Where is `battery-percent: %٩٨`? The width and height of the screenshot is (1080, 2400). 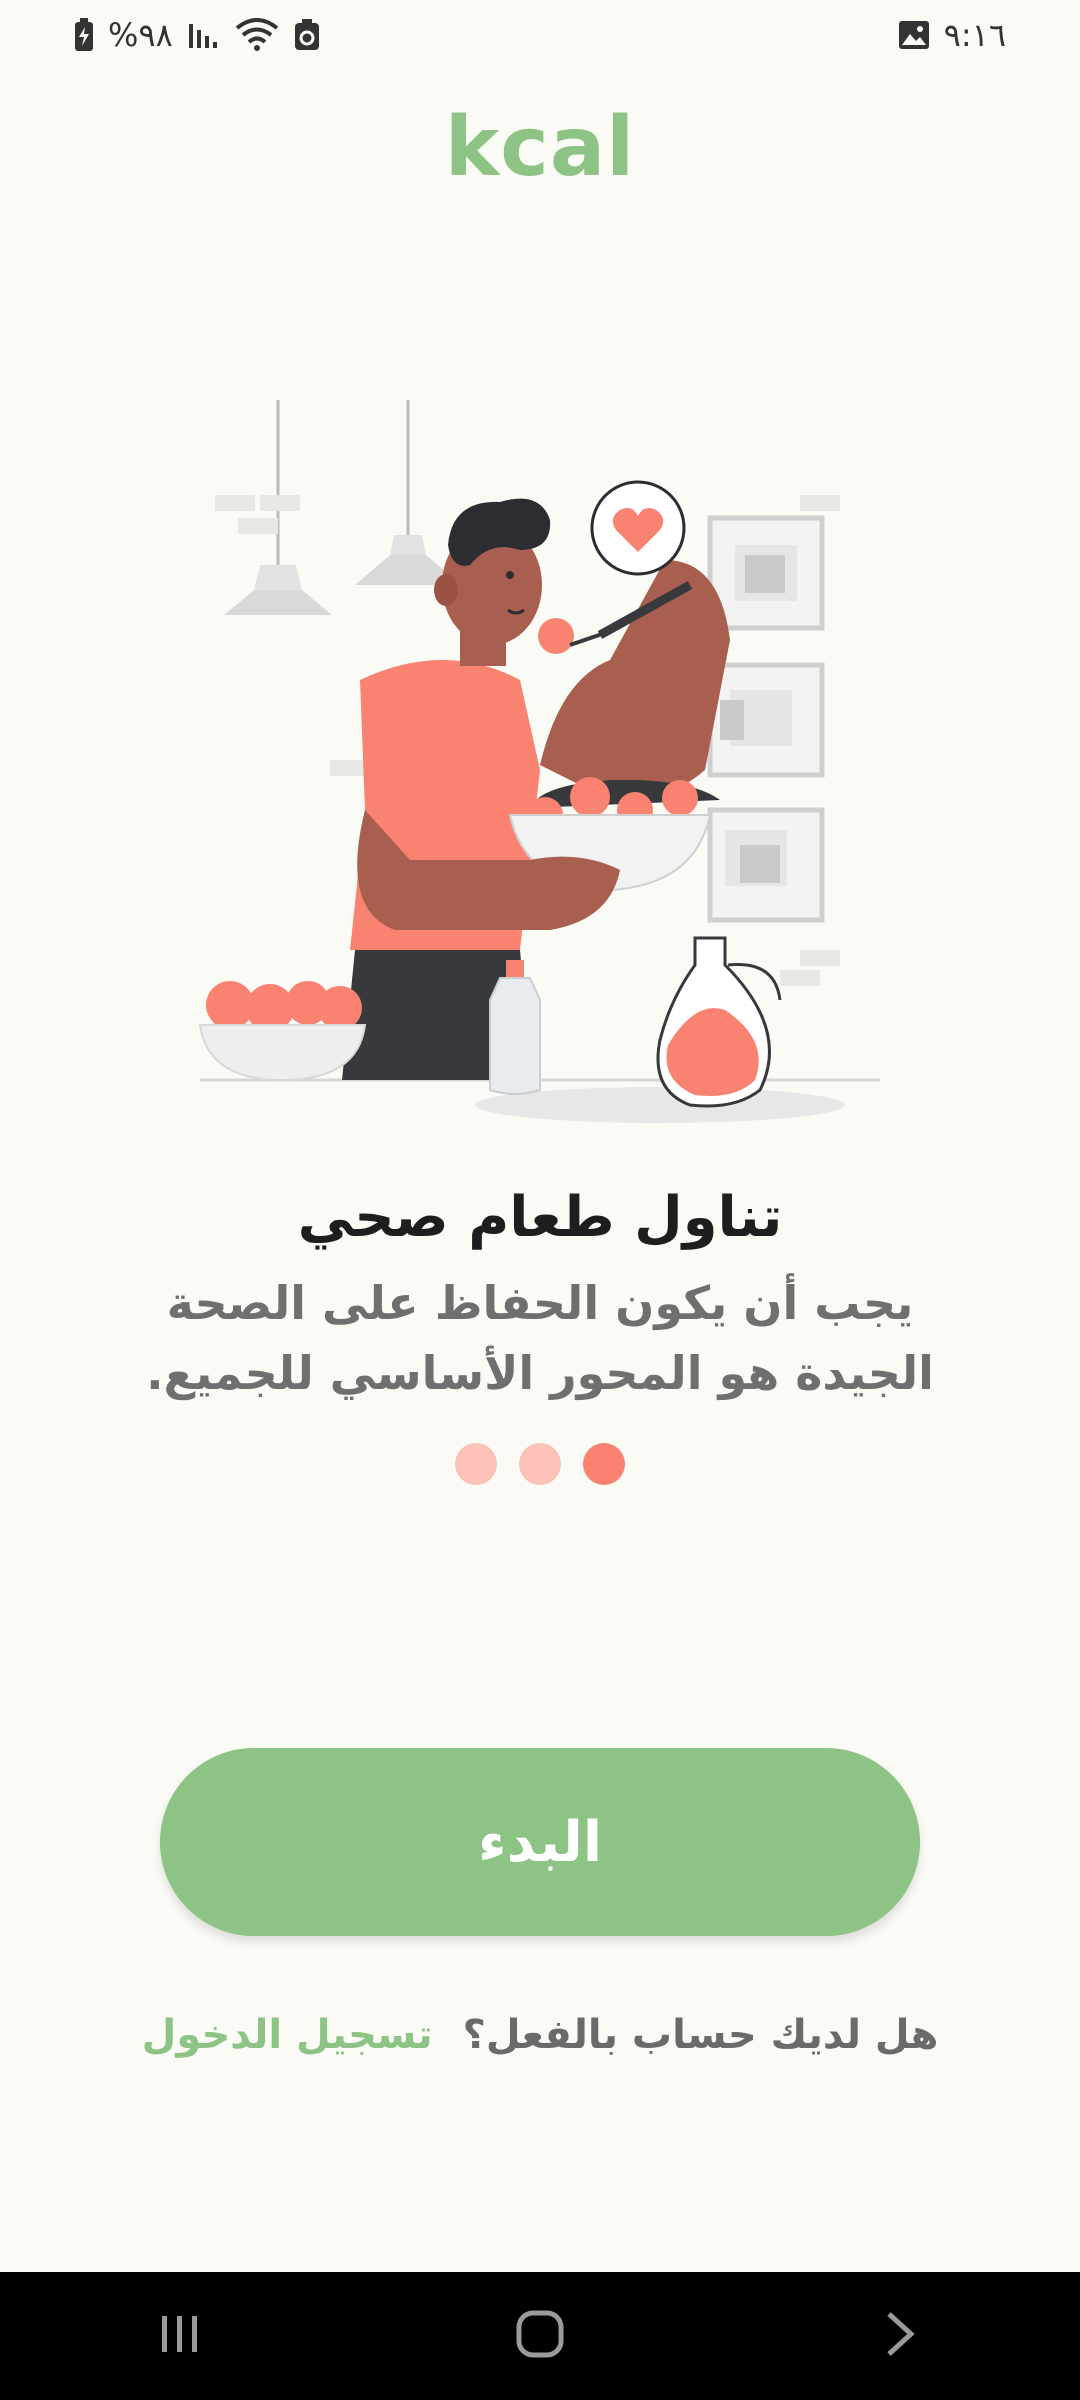 battery-percent: %٩٨ is located at coordinates (140, 35).